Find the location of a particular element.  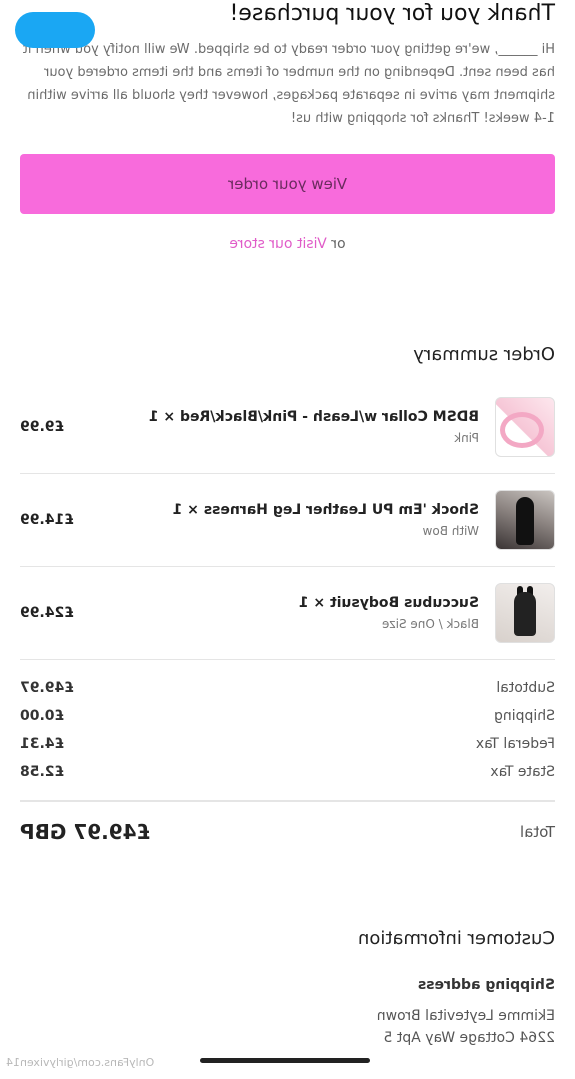

state-tax-value: £2.58 is located at coordinates (42, 772).